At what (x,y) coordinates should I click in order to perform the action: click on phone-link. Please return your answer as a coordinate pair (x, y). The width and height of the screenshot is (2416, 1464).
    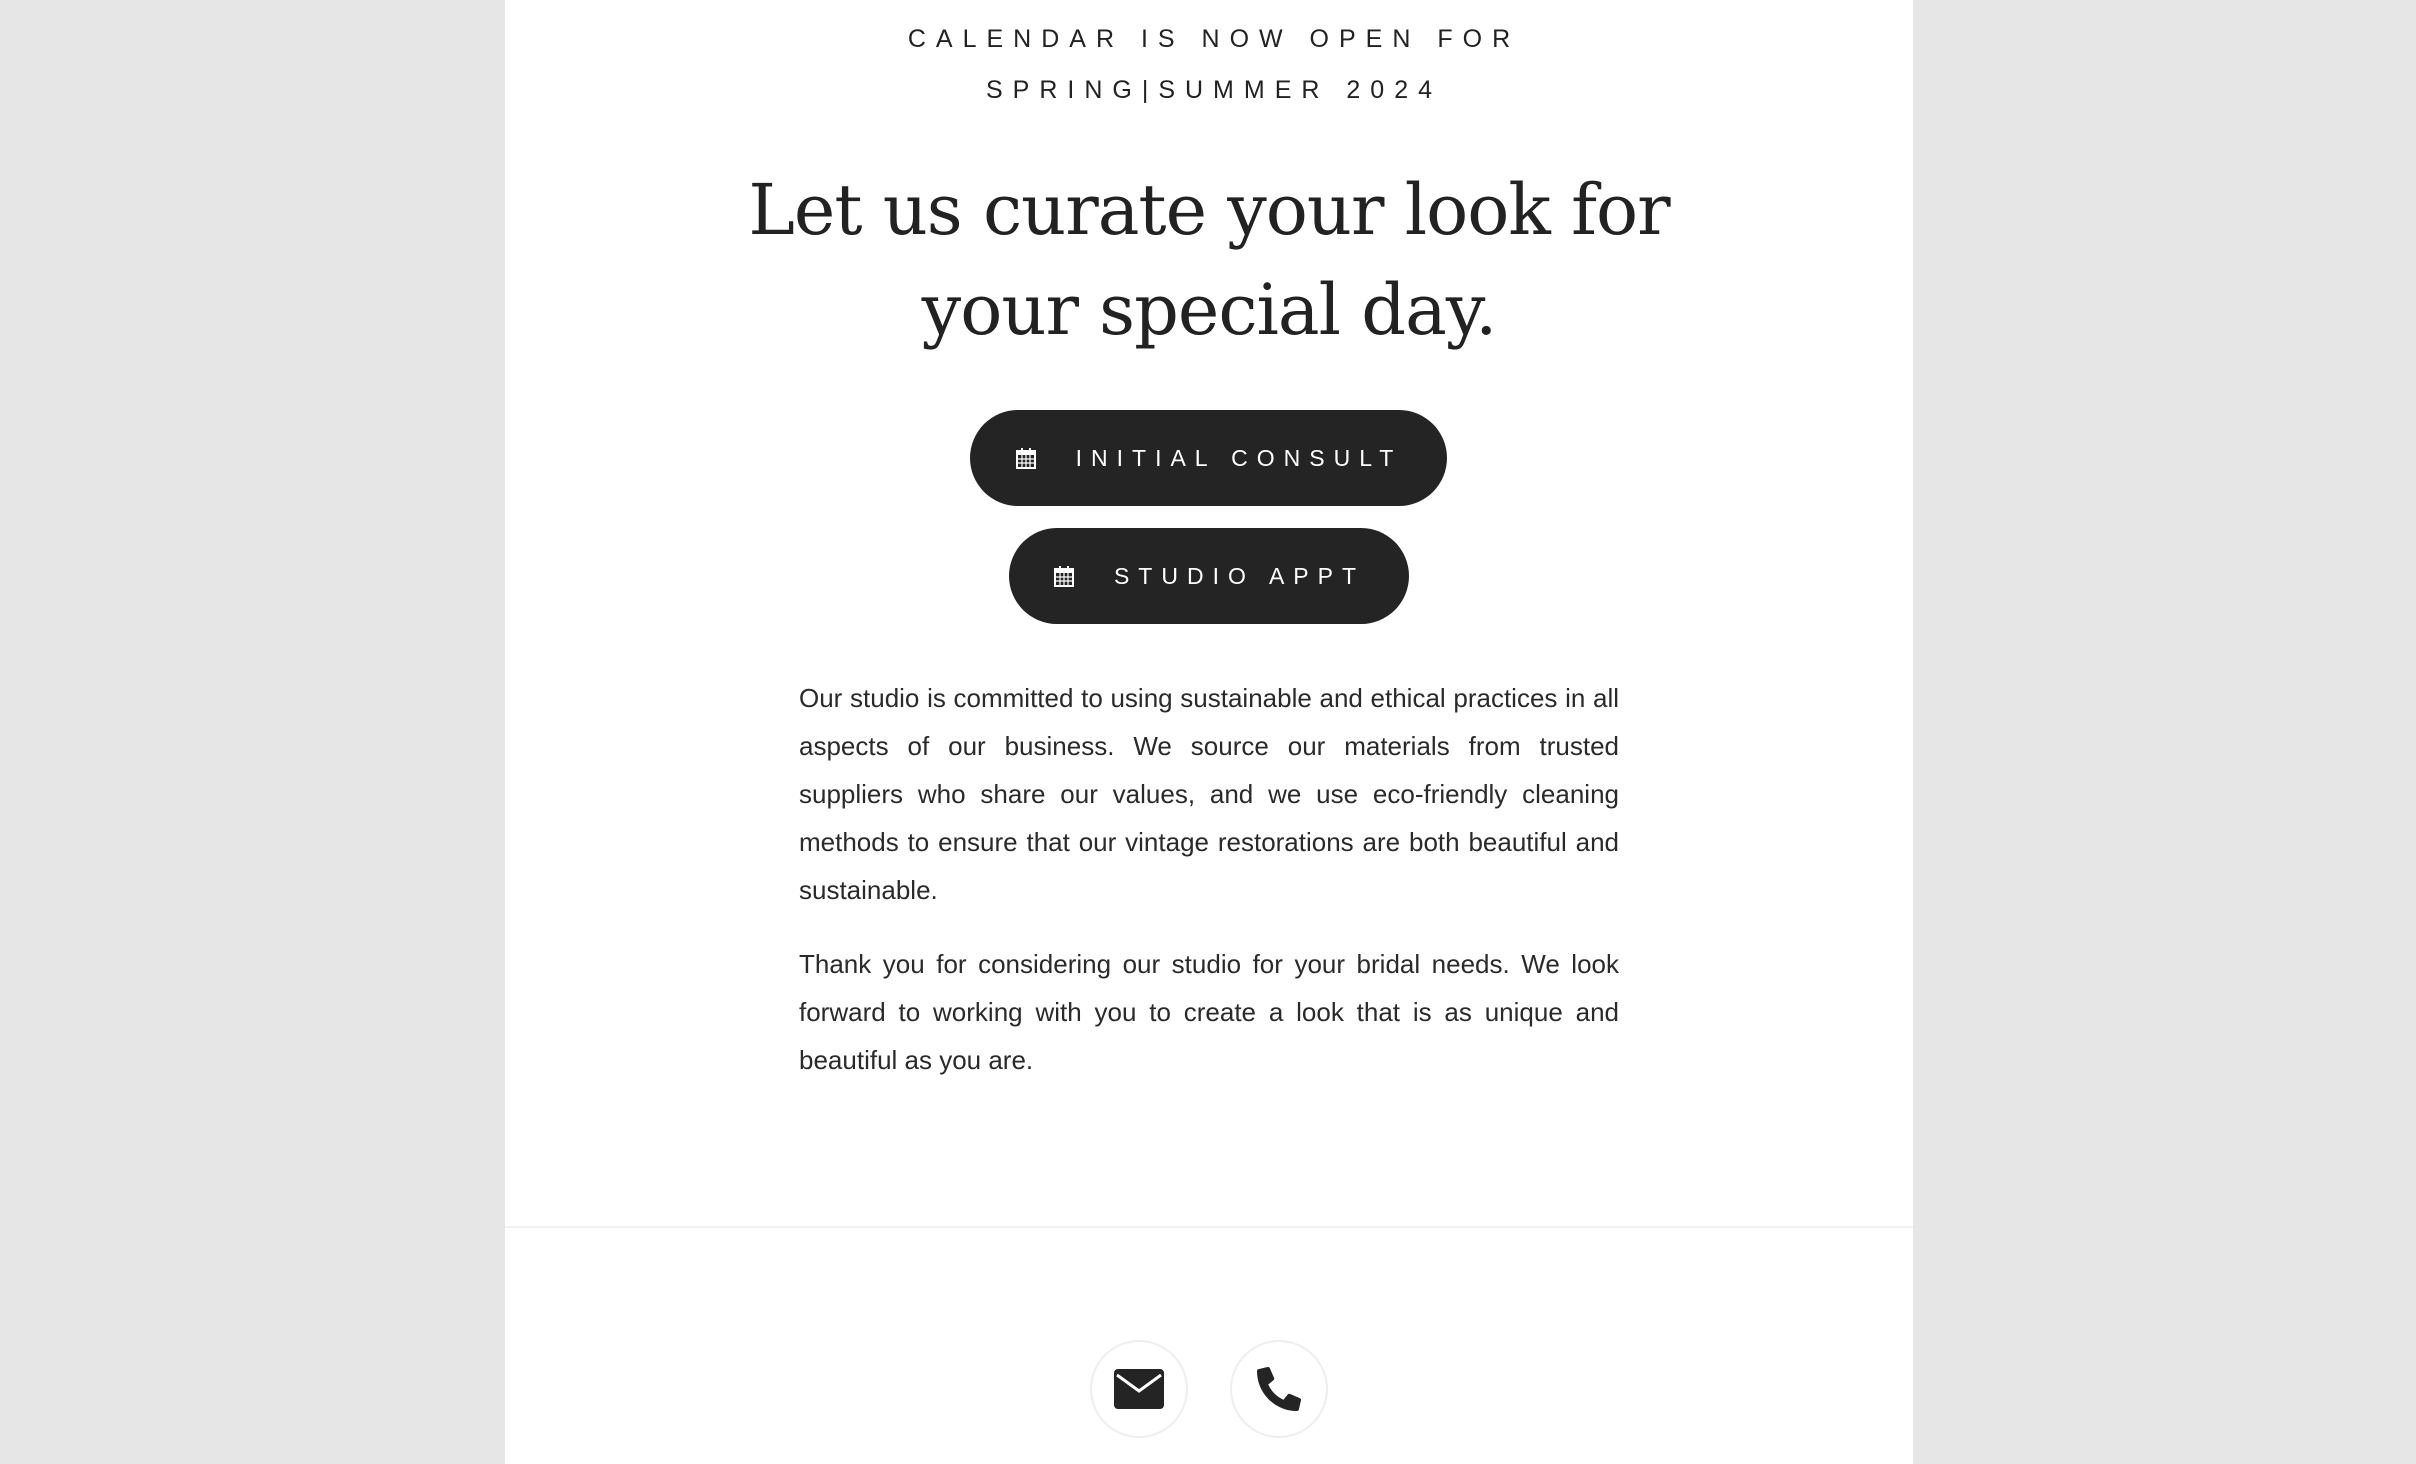
    Looking at the image, I should click on (1279, 1389).